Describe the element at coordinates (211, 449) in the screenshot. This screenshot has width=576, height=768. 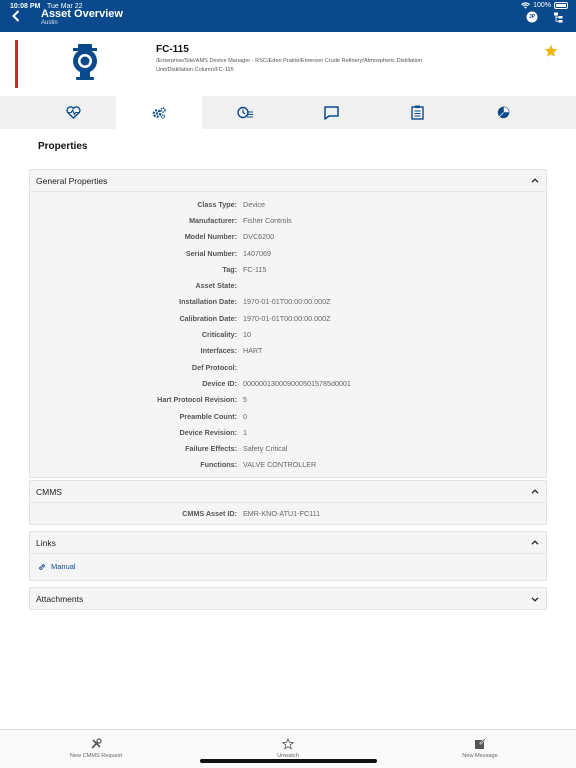
I see `property-label: Failure Effects:` at that location.